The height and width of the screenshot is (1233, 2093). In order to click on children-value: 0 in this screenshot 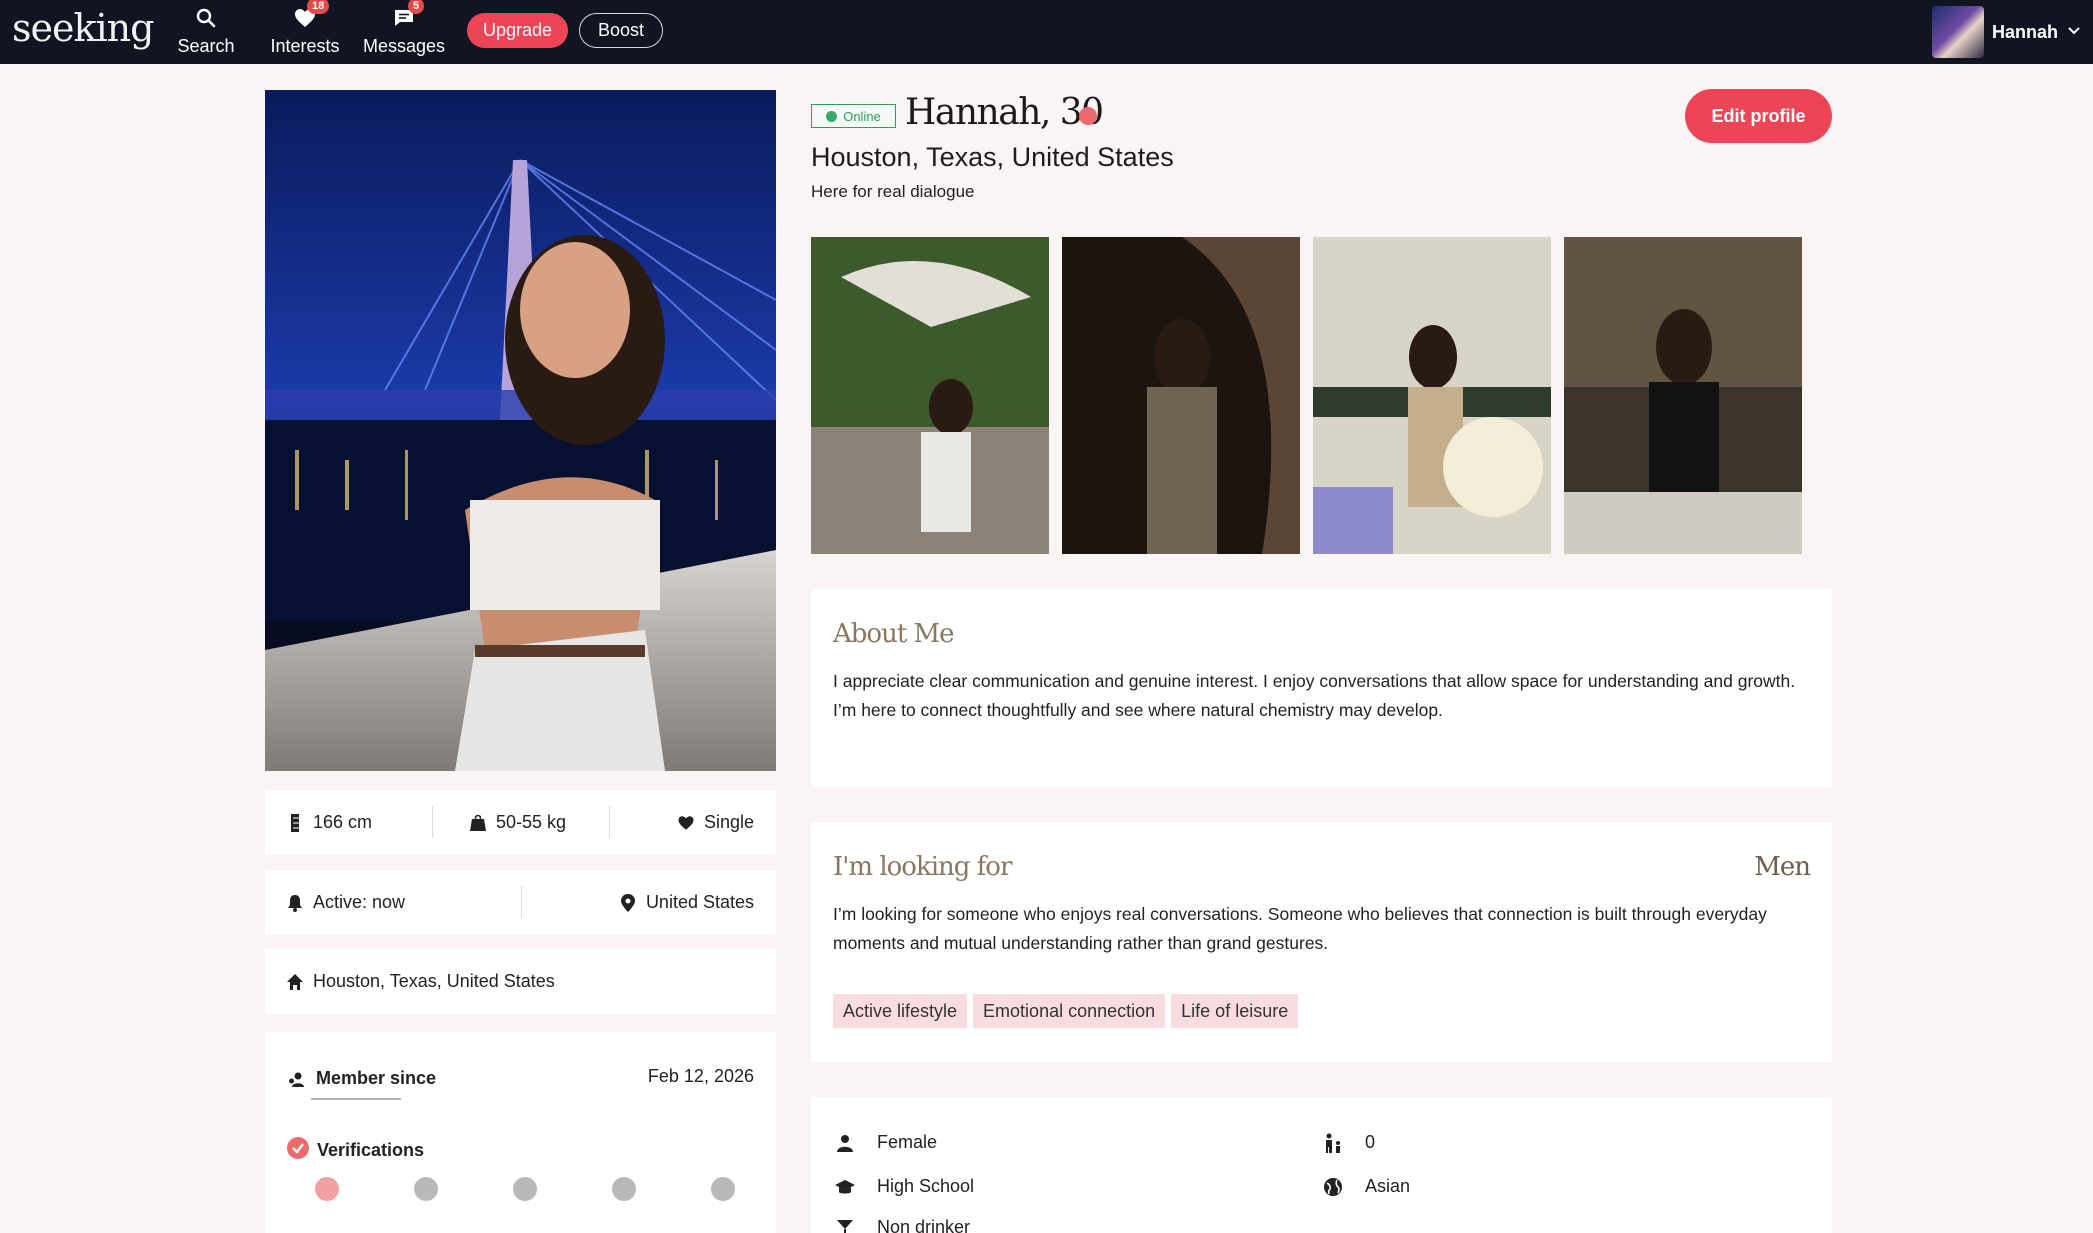, I will do `click(1370, 1142)`.